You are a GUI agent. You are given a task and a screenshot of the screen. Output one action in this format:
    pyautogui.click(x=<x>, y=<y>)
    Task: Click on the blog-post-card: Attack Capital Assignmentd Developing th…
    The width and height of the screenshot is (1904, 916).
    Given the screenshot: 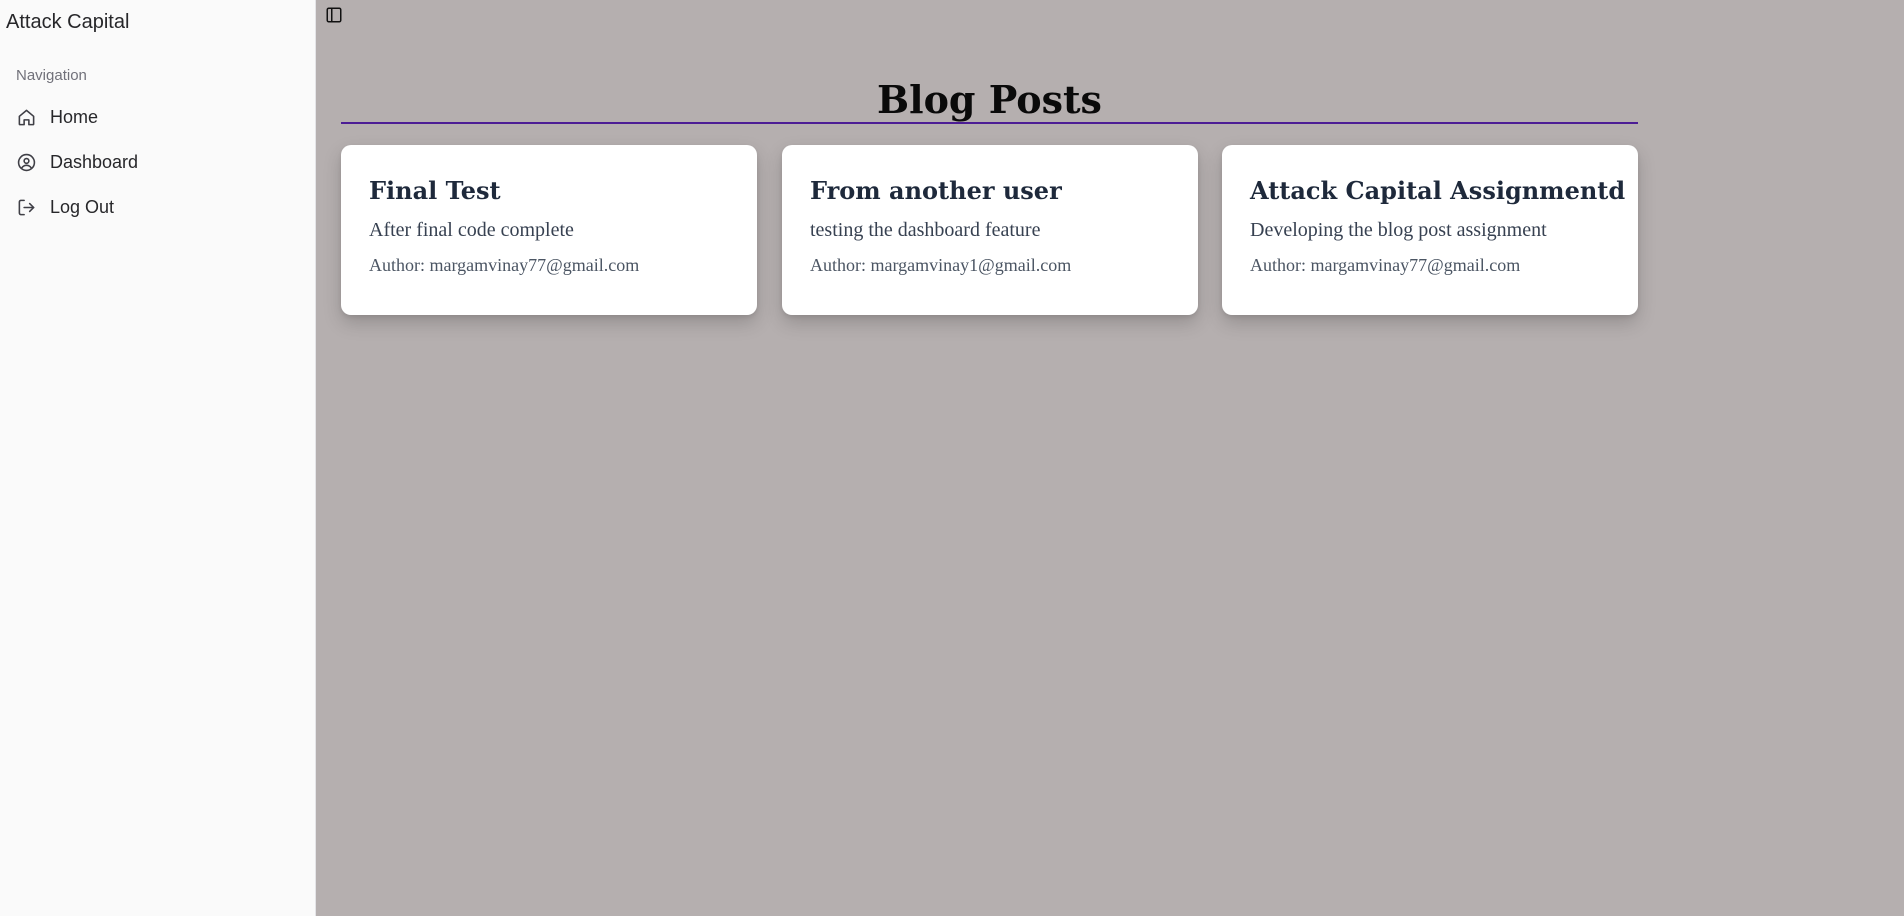 What is the action you would take?
    pyautogui.click(x=1430, y=230)
    